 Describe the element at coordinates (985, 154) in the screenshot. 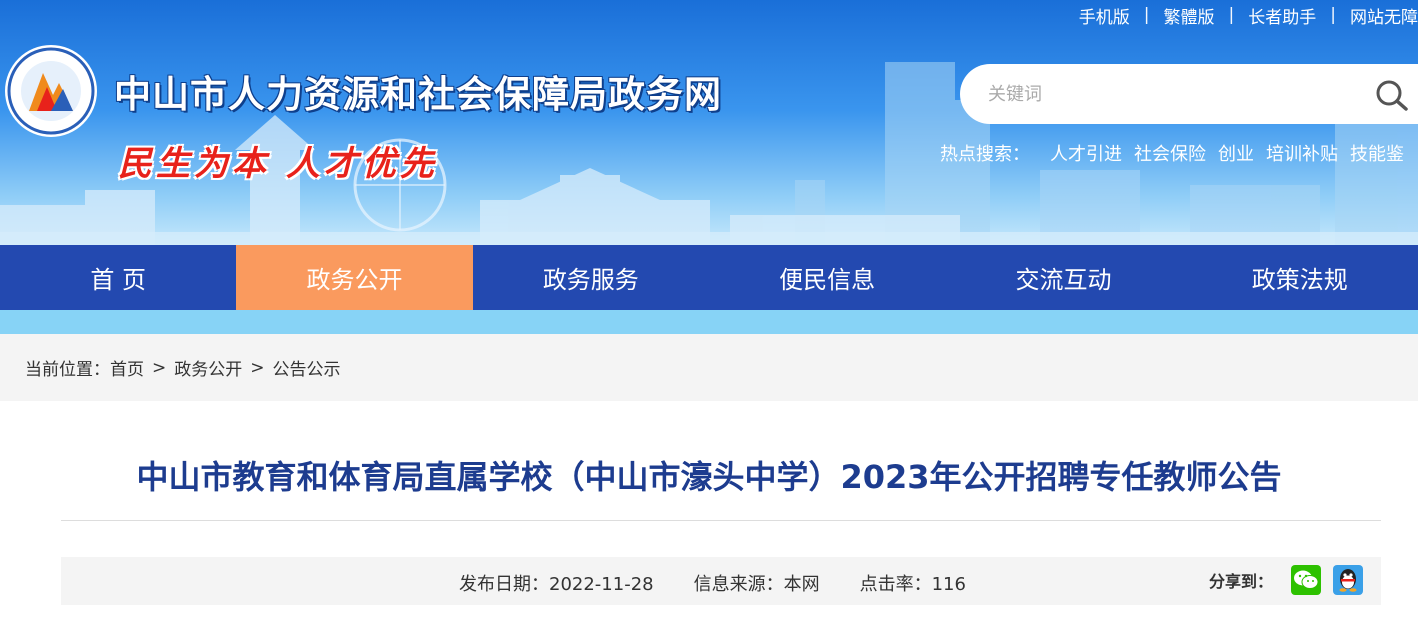

I see `hot-search-label: 热点搜索：` at that location.